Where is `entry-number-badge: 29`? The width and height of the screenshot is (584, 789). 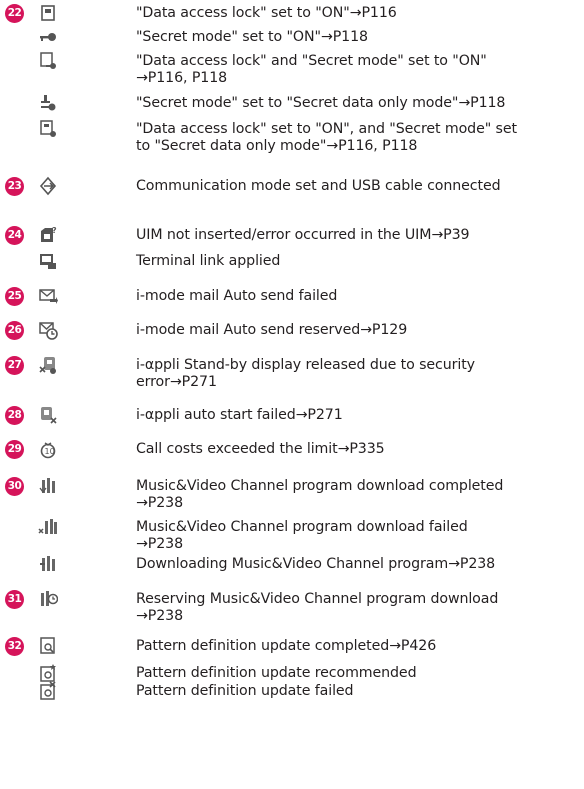 entry-number-badge: 29 is located at coordinates (14, 449).